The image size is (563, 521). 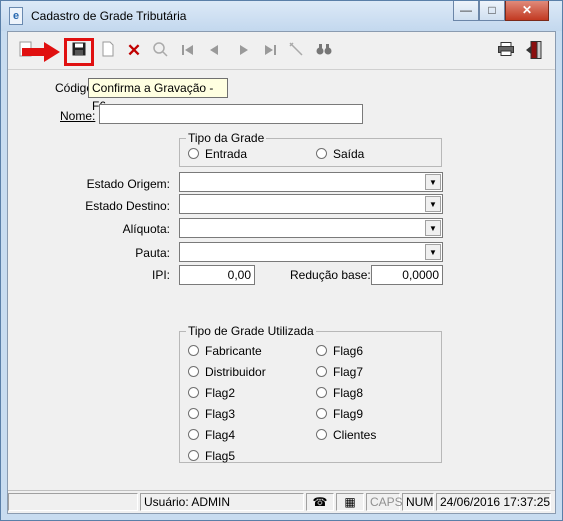 What do you see at coordinates (220, 456) in the screenshot?
I see `radio-flag5-label: Flag5` at bounding box center [220, 456].